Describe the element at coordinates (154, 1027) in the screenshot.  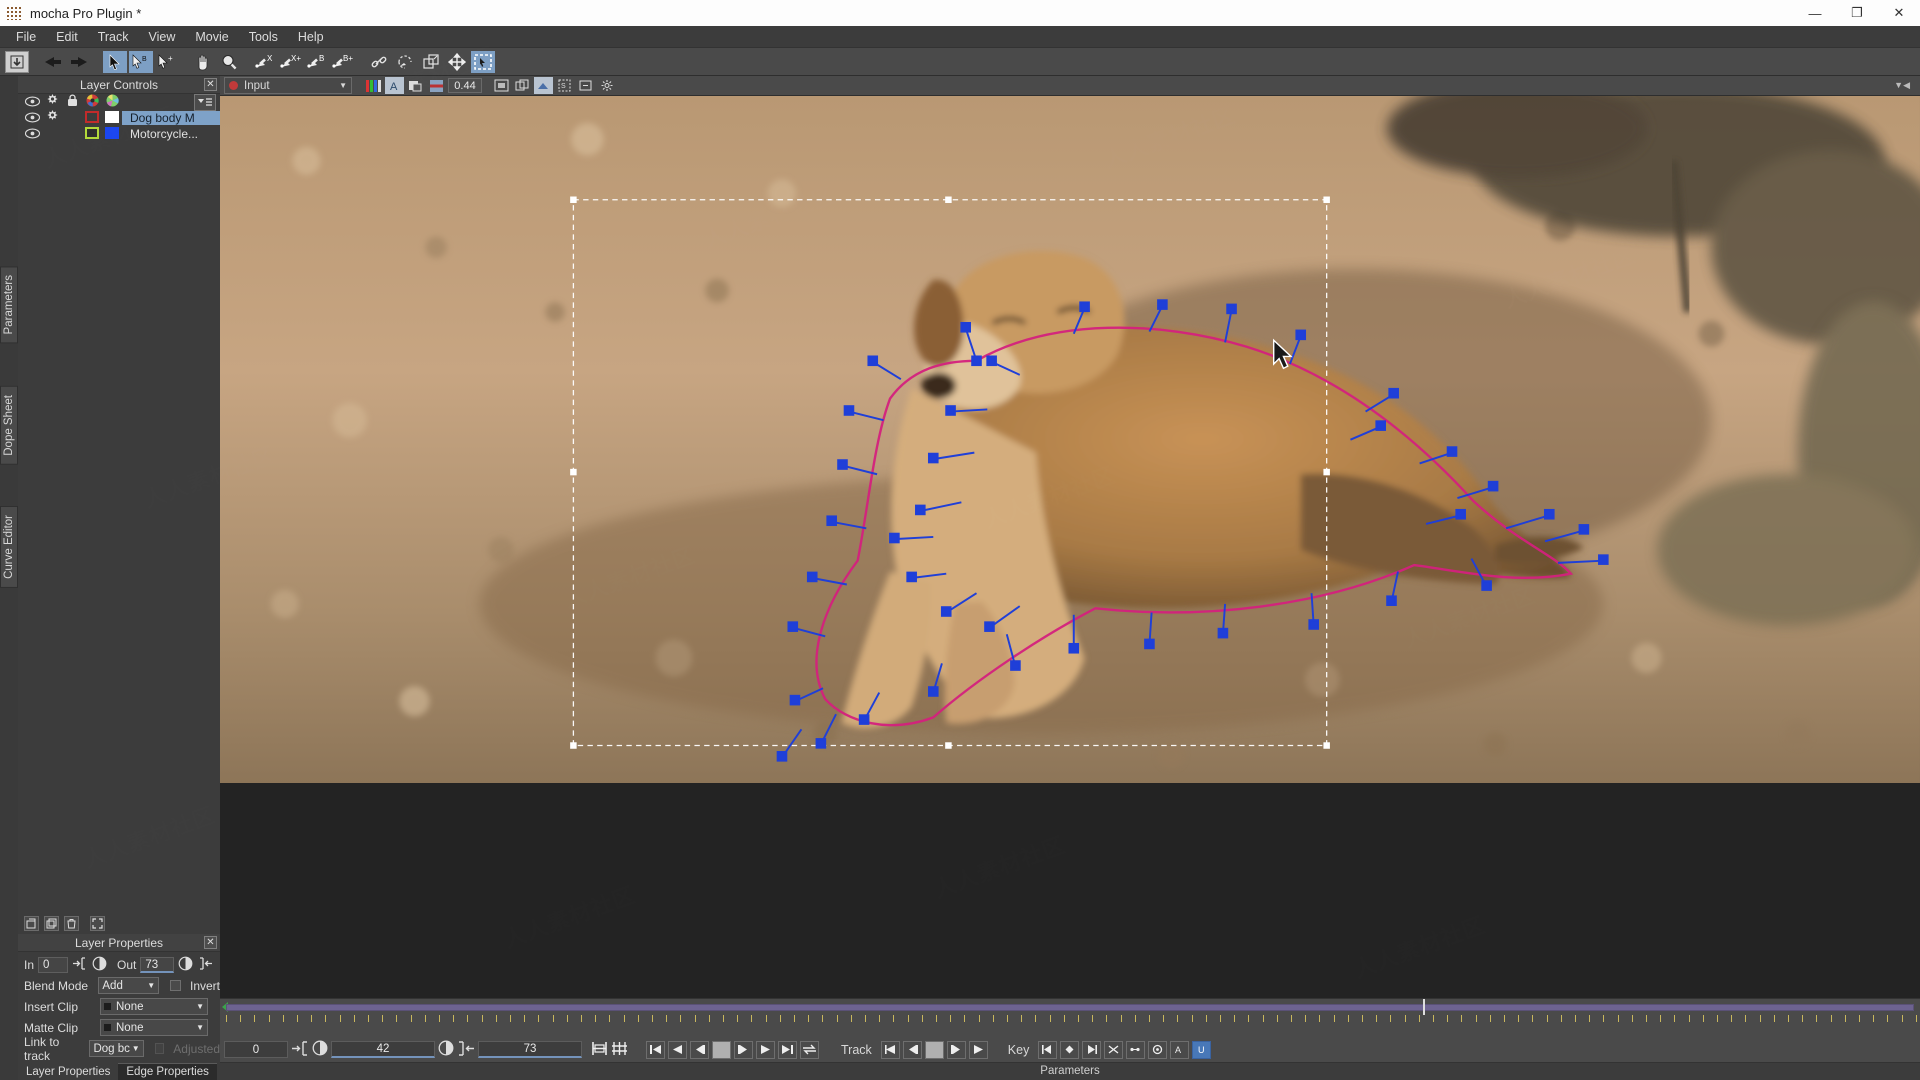
I see `matte-clip-dropdown: None ▼` at that location.